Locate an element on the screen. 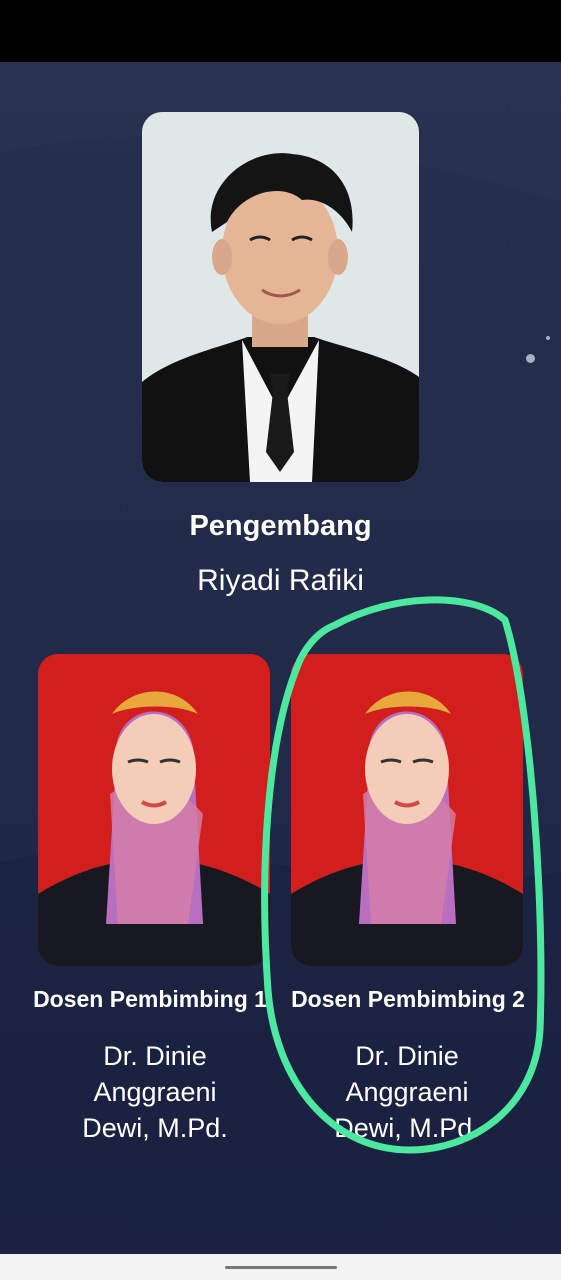  advisor-2-name: Dr. Dinie Anggraeni Dewi, M.Pd. is located at coordinates (407, 1092).